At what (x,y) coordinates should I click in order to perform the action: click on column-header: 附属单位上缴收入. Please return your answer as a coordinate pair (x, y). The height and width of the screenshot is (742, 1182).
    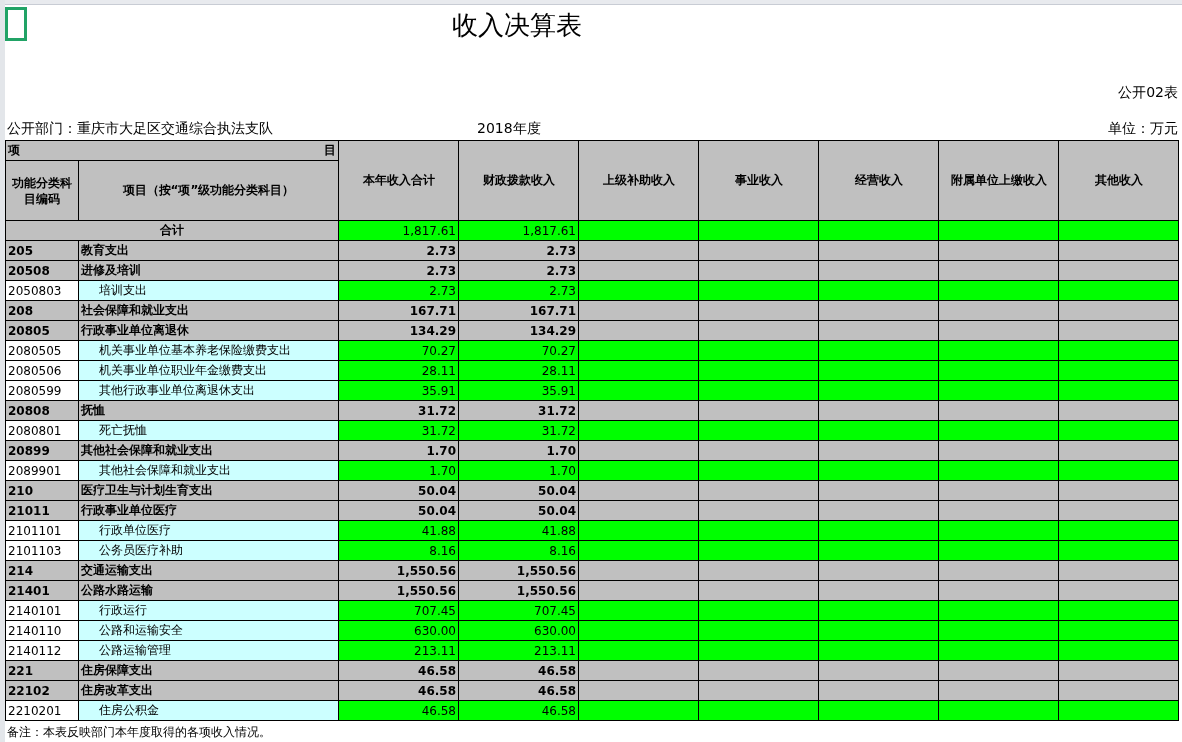
    Looking at the image, I should click on (998, 180).